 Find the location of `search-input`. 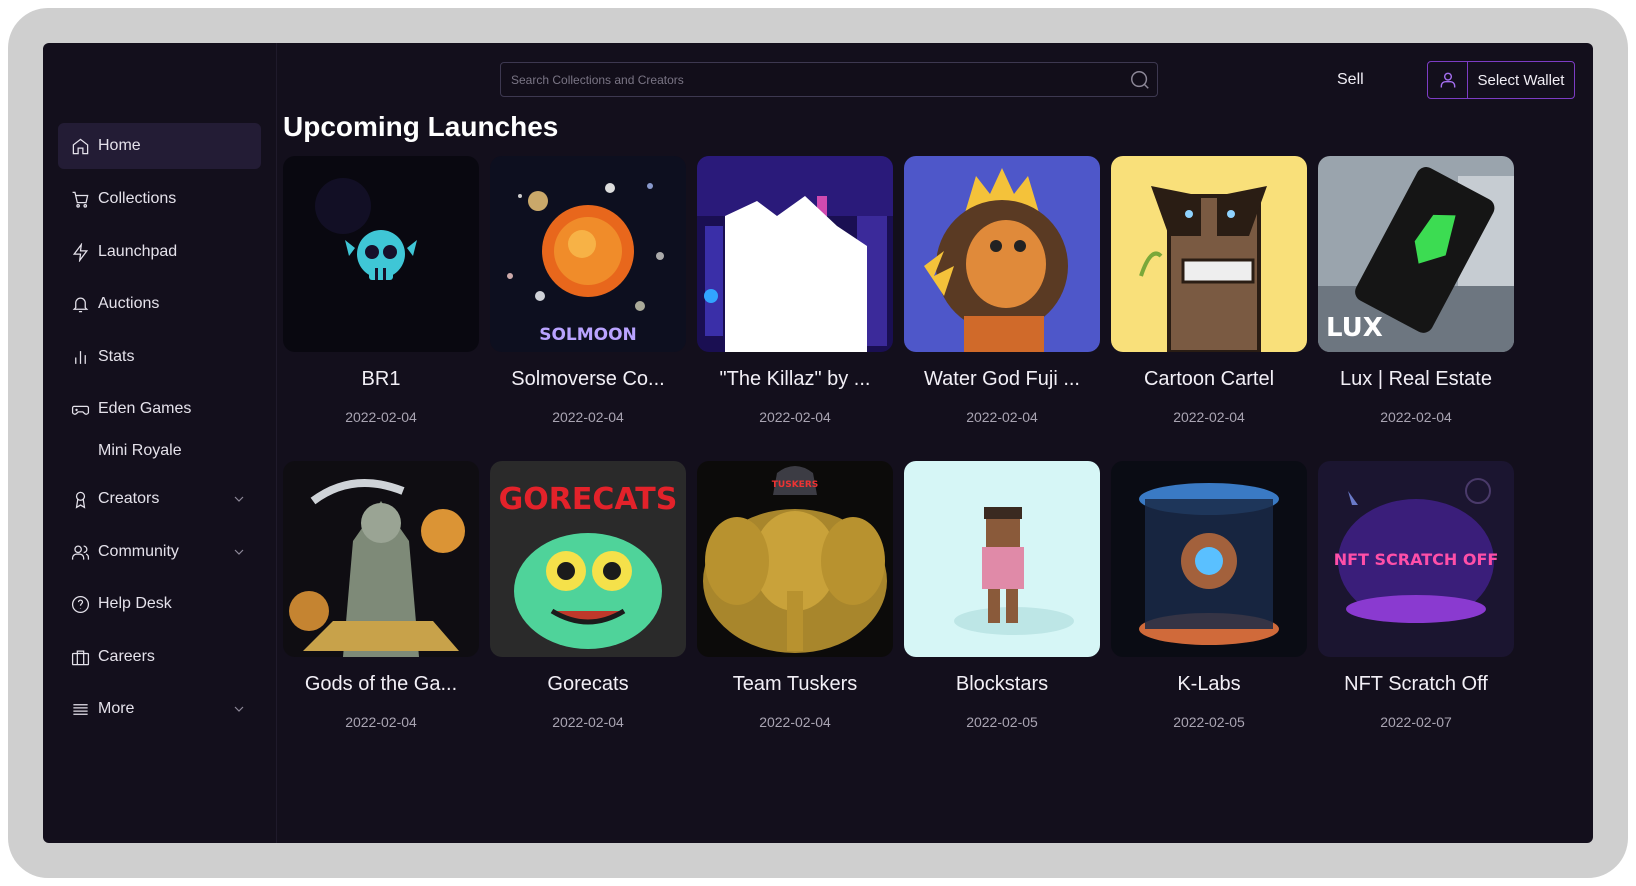

search-input is located at coordinates (806, 79).